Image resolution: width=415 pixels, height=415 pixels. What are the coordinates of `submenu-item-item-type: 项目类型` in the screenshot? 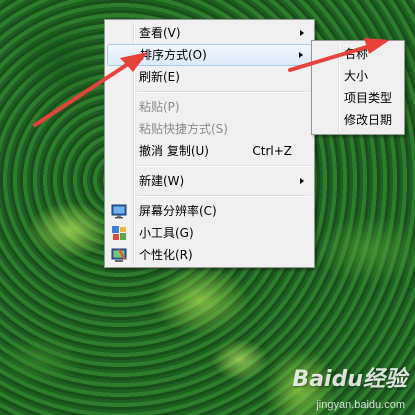 It's located at (358, 98).